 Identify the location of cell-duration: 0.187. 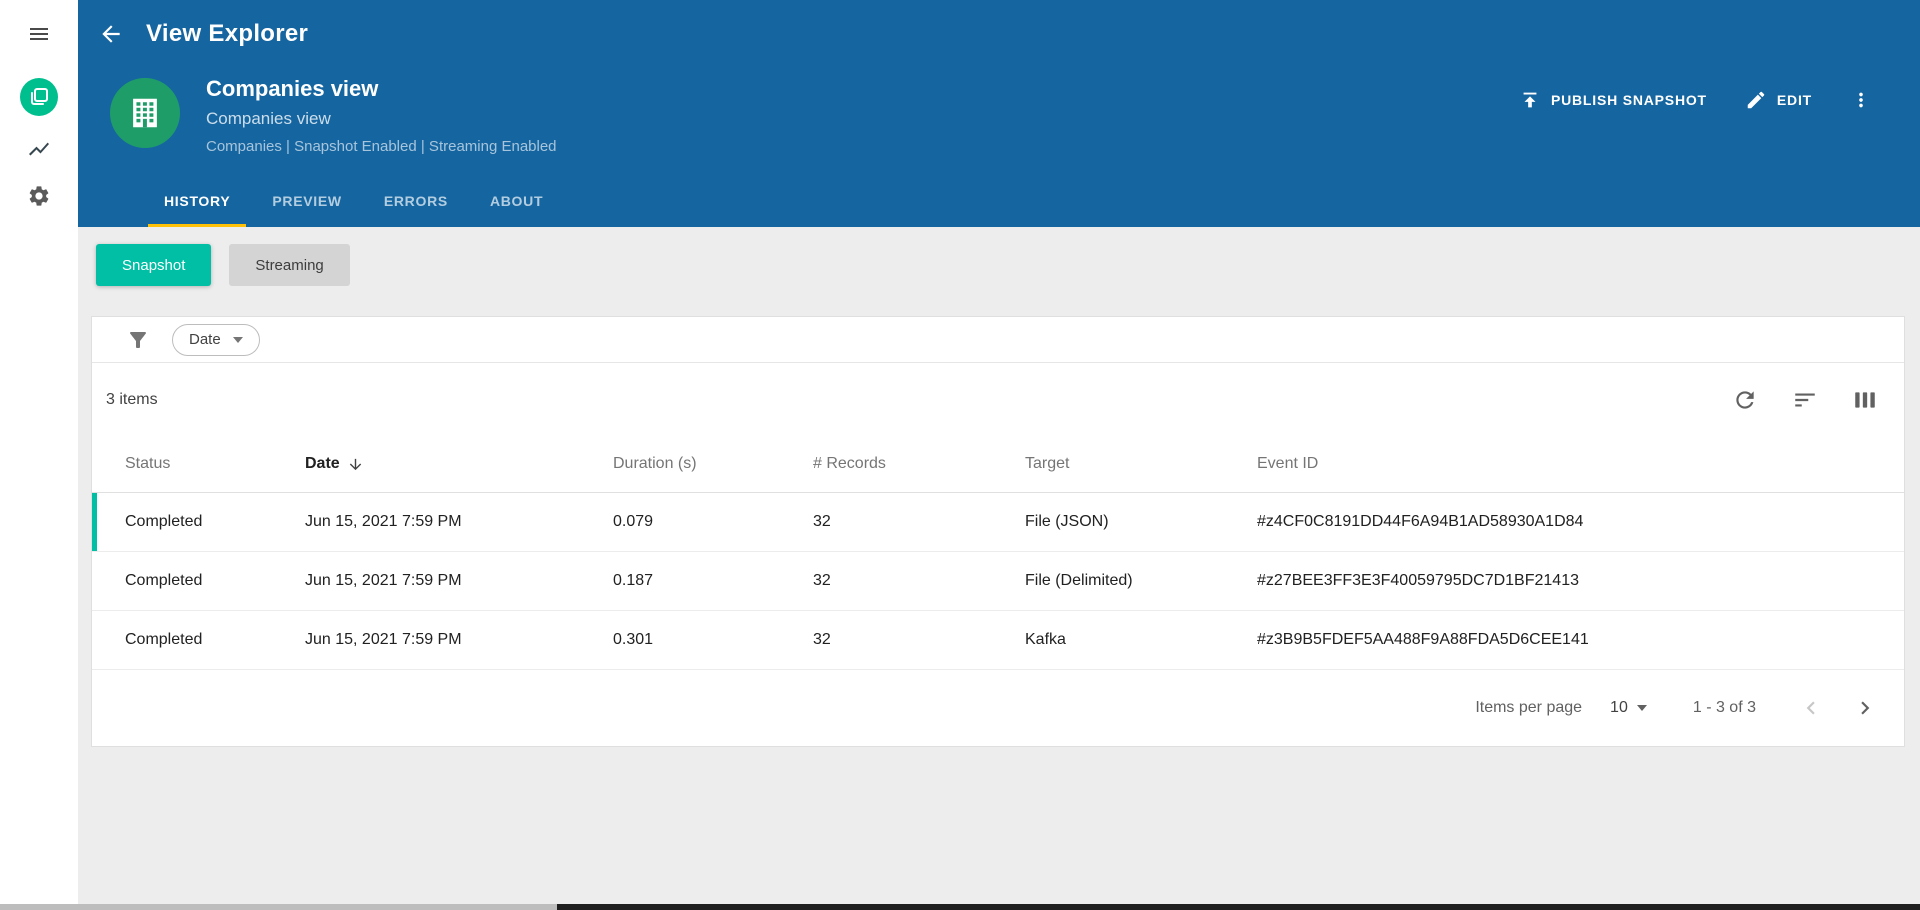
(633, 580).